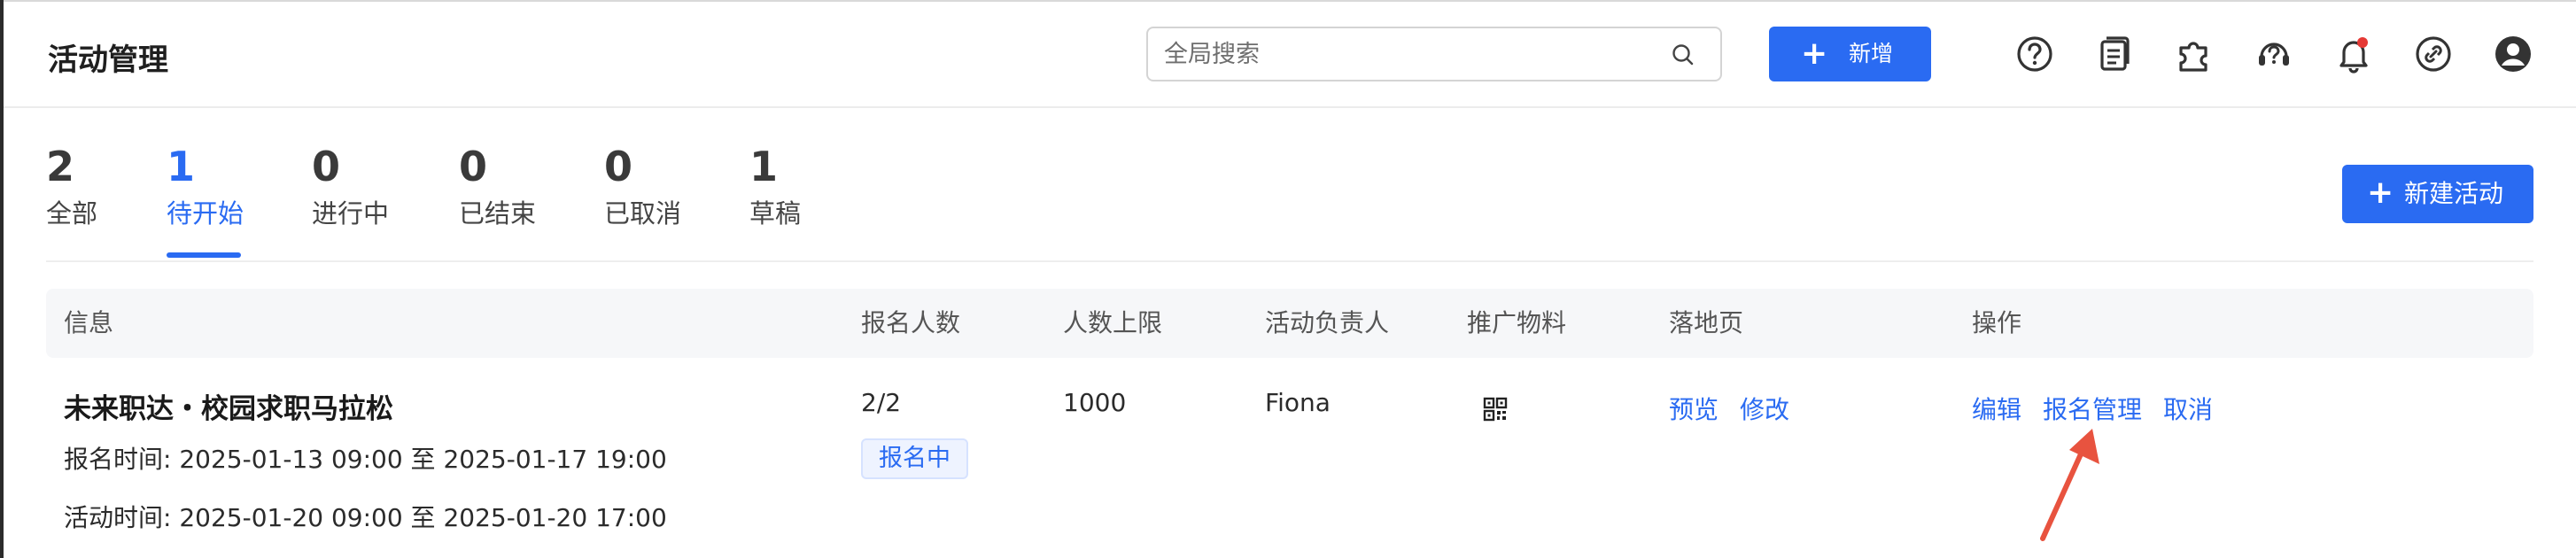 This screenshot has height=558, width=2576. I want to click on global-search, so click(1434, 54).